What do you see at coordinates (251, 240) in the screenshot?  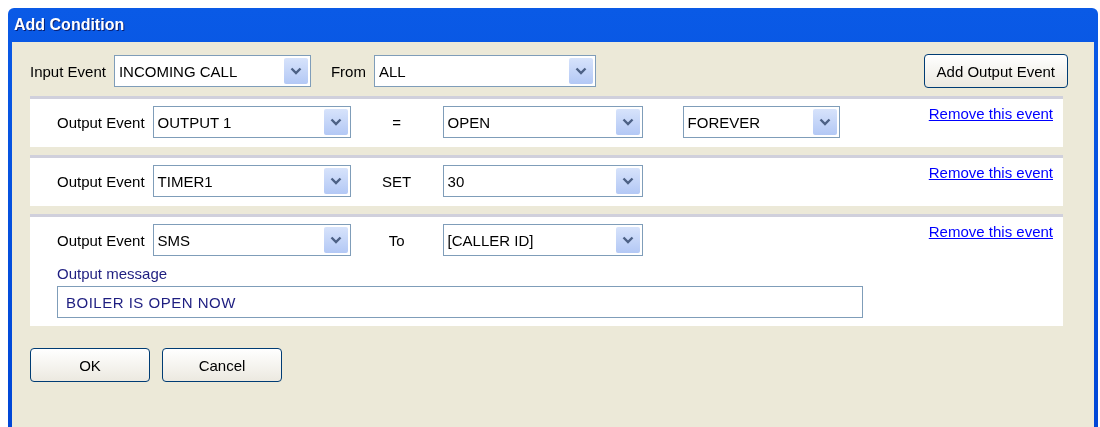 I see `output-event-dropdown: SMS` at bounding box center [251, 240].